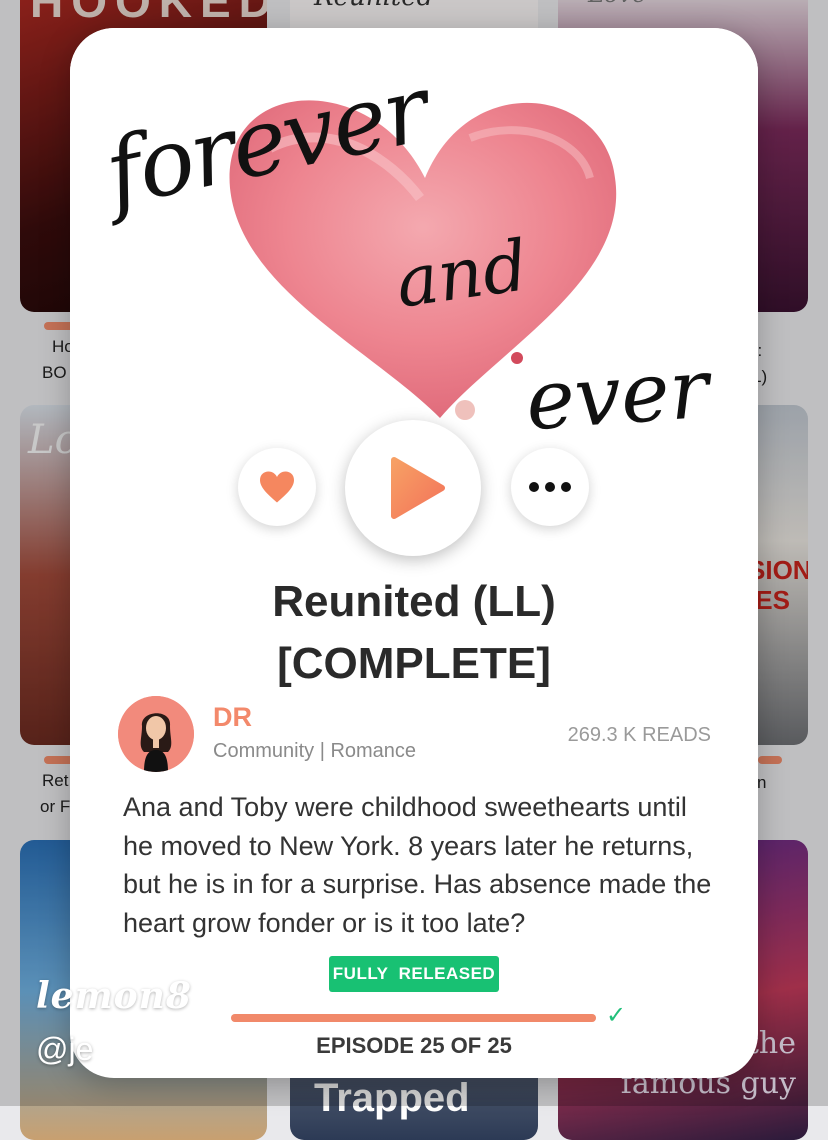  I want to click on episode-progress-fill, so click(413, 1018).